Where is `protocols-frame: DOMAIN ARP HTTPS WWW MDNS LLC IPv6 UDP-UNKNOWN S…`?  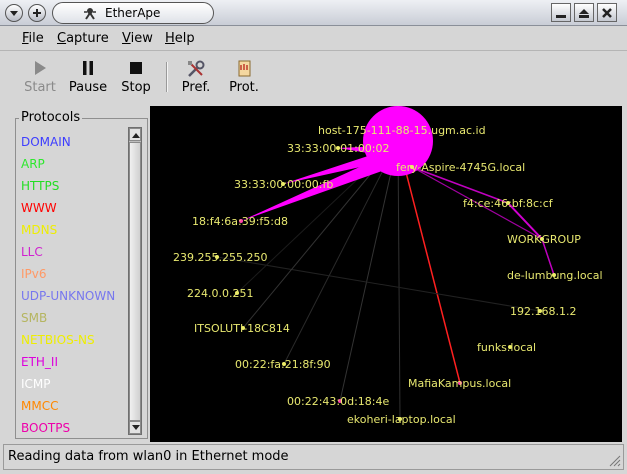
protocols-frame: DOMAIN ARP HTTPS WWW MDNS LLC IPv6 UDP-UNKNOWN S… is located at coordinates (81, 278).